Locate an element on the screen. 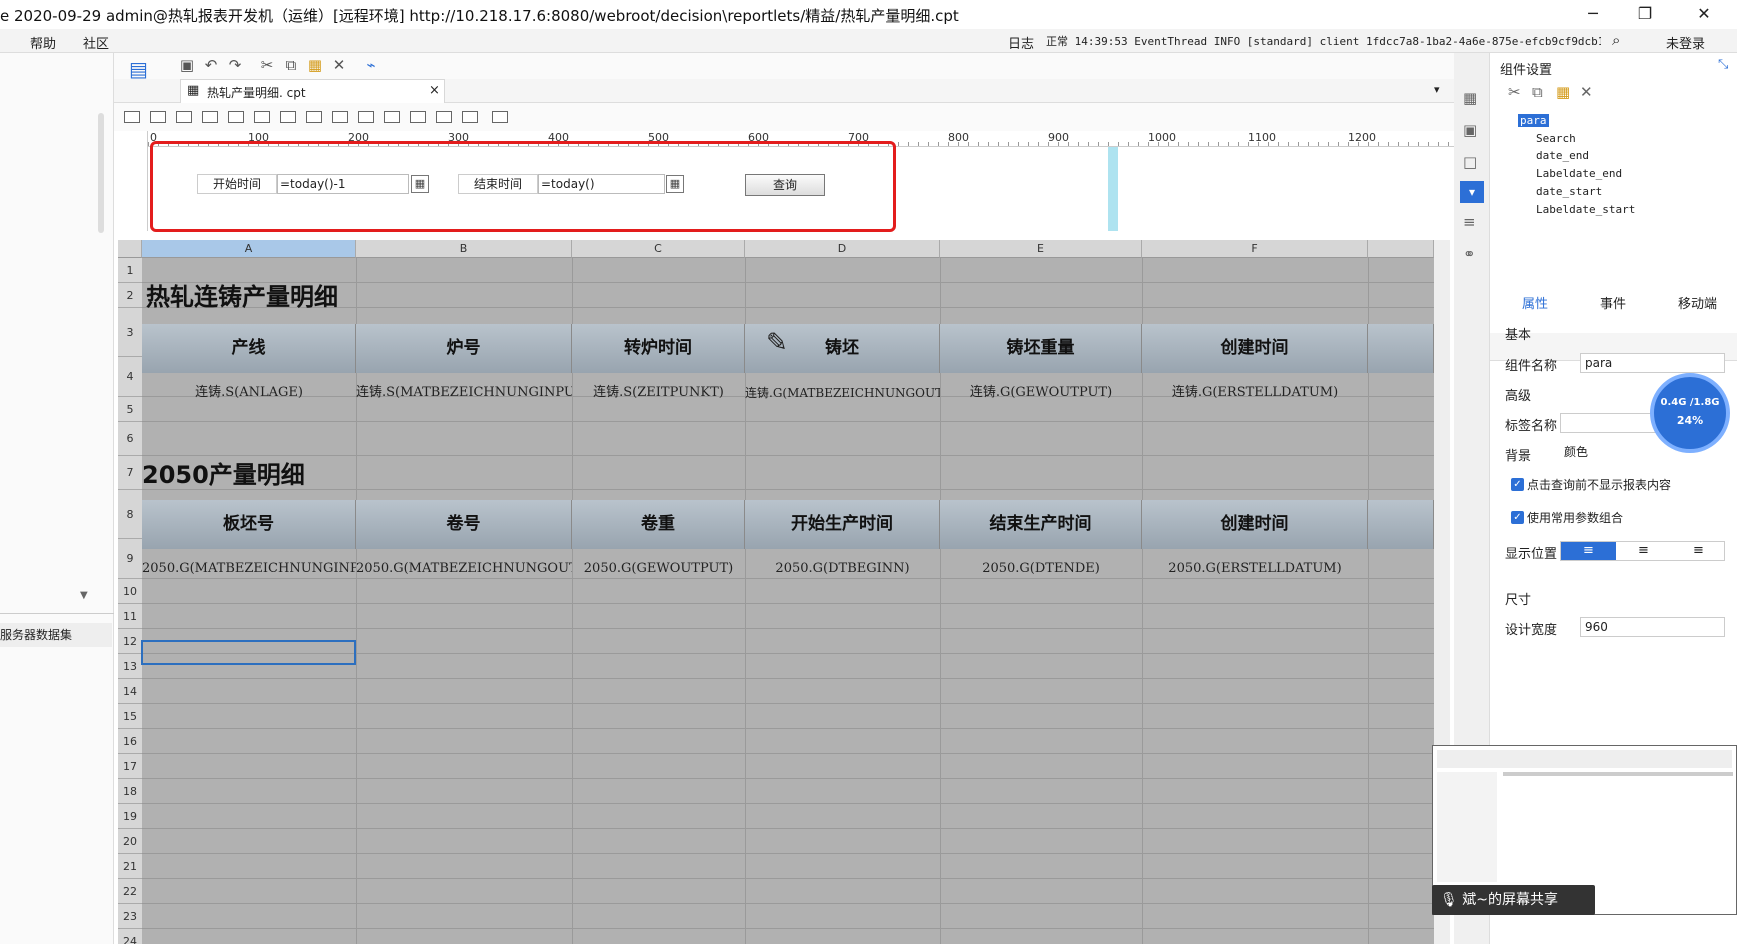 Image resolution: width=1737 pixels, height=944 pixels. tree-node: Search is located at coordinates (1556, 138).